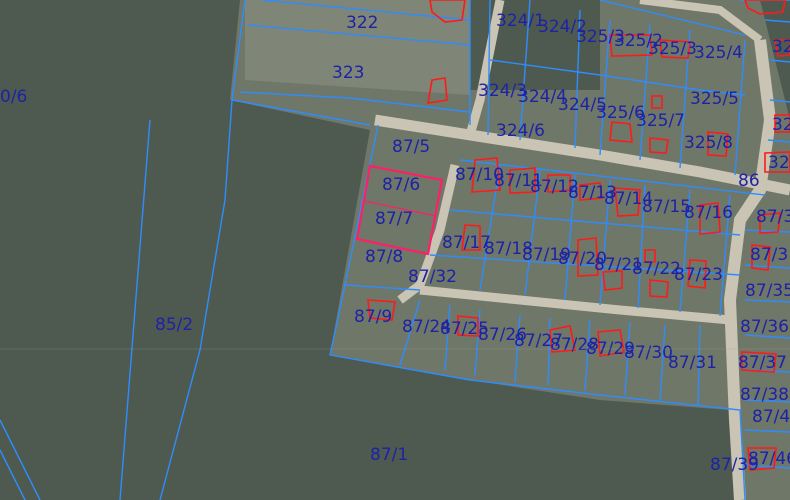 The width and height of the screenshot is (790, 500). Describe the element at coordinates (401, 185) in the screenshot. I see `parcel-label: 87/6` at that location.